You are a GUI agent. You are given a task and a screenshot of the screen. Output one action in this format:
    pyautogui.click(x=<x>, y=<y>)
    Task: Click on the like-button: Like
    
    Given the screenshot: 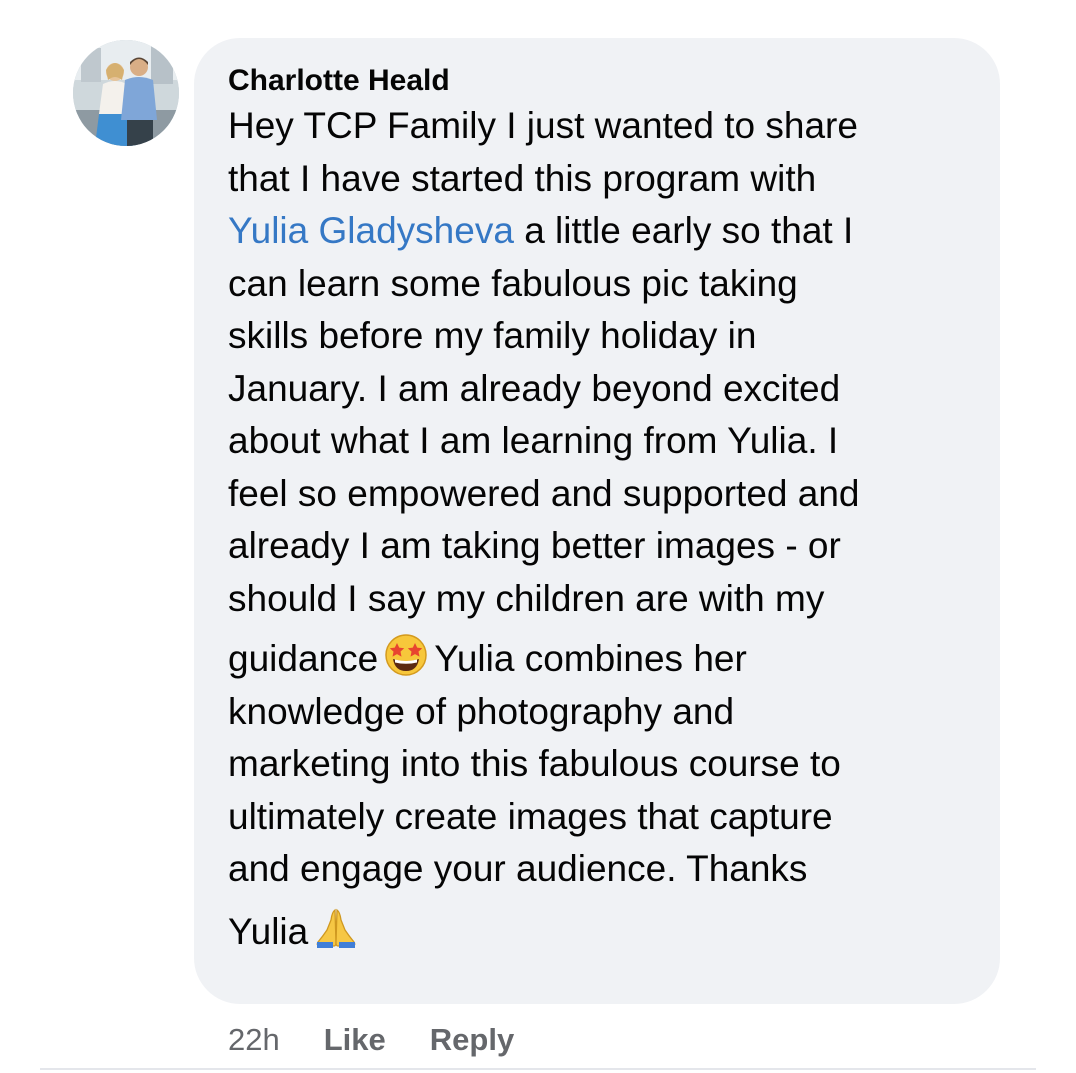 What is the action you would take?
    pyautogui.click(x=355, y=1040)
    